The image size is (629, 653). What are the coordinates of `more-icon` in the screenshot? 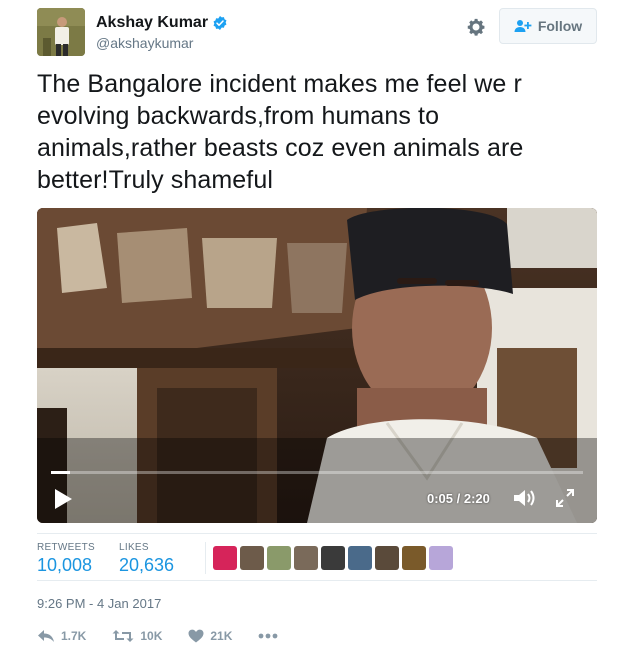 It's located at (268, 636).